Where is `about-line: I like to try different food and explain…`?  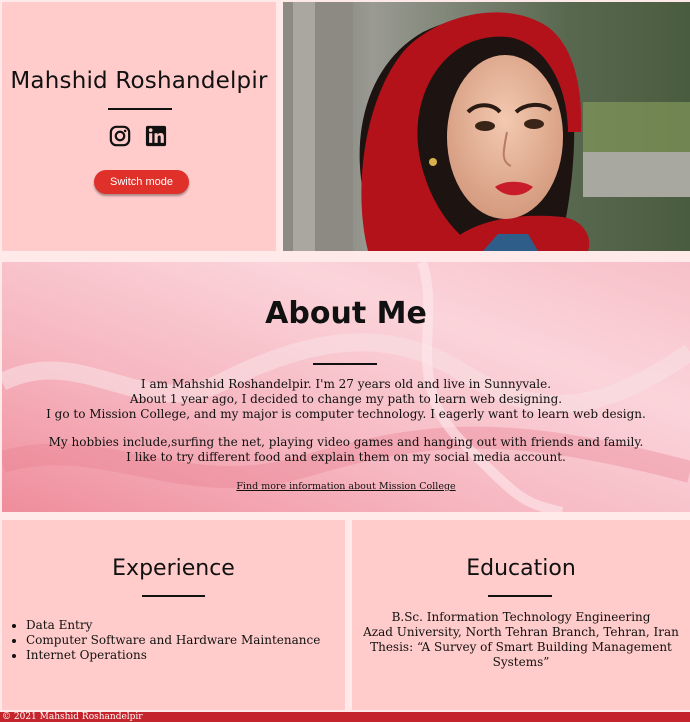 about-line: I like to try different food and explain… is located at coordinates (346, 457).